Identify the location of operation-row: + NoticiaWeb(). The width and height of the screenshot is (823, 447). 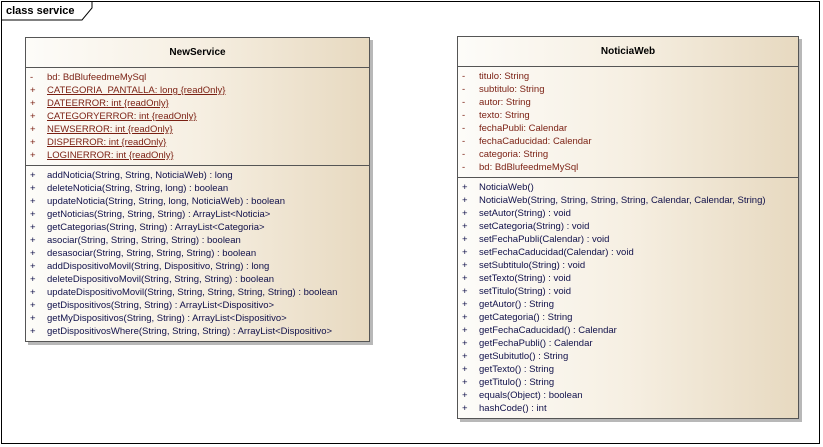
(628, 187).